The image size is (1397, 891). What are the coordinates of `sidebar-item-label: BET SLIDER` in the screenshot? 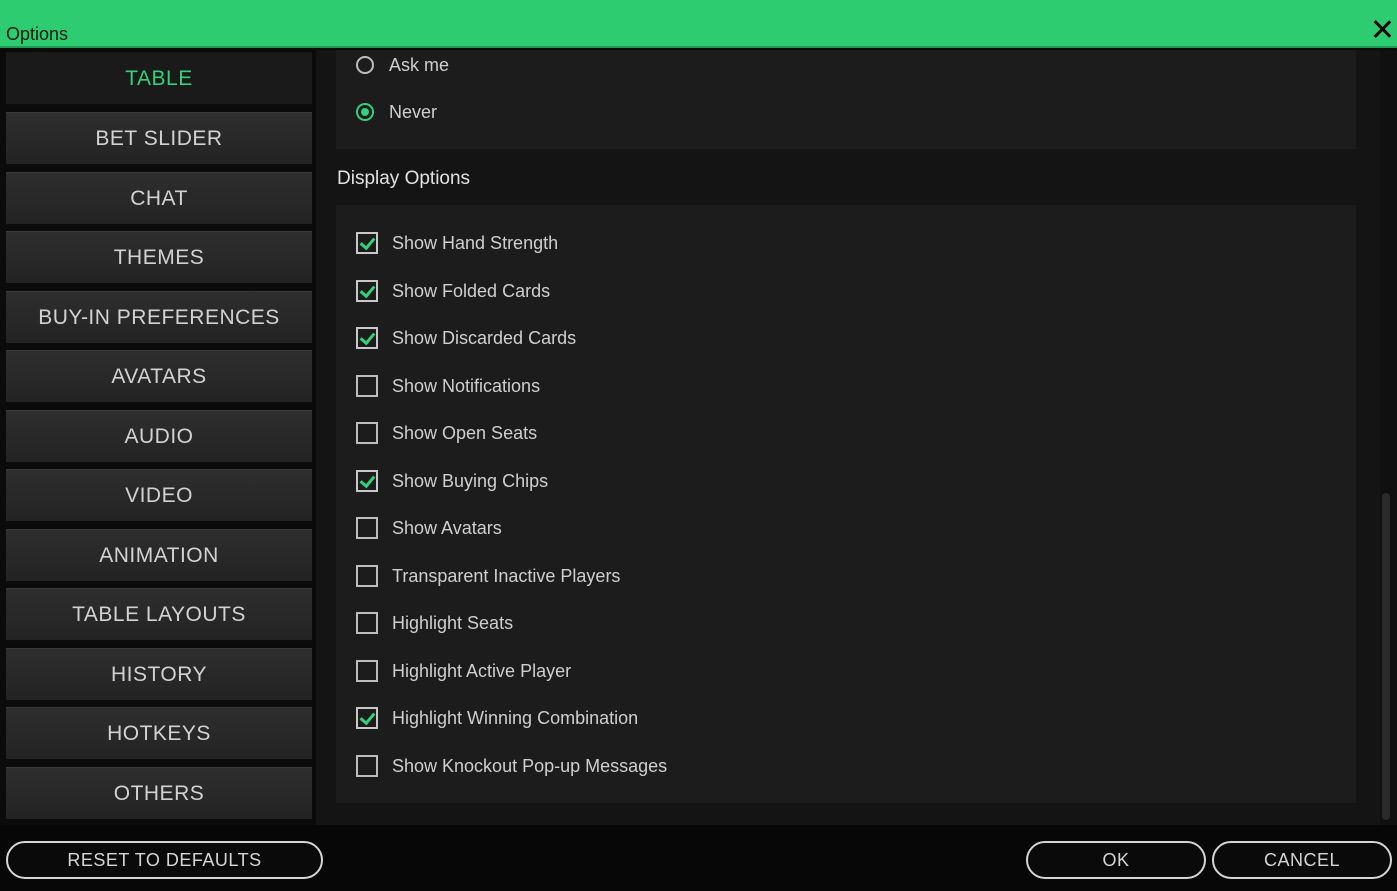 It's located at (159, 138).